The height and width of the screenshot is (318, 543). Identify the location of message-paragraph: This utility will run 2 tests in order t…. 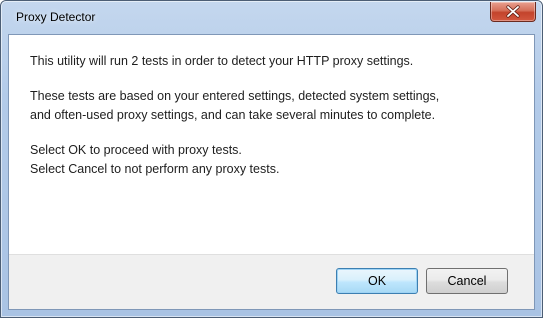
(275, 61).